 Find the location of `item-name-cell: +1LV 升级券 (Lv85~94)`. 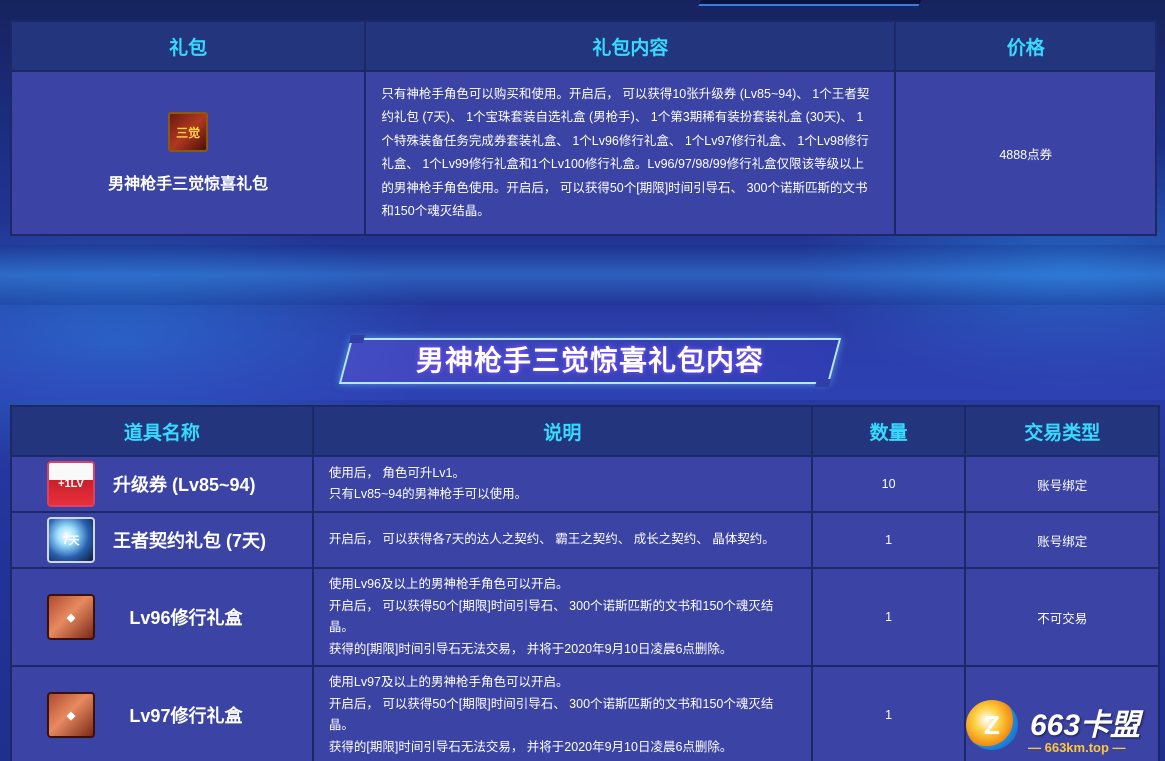

item-name-cell: +1LV 升级券 (Lv85~94) is located at coordinates (162, 484).